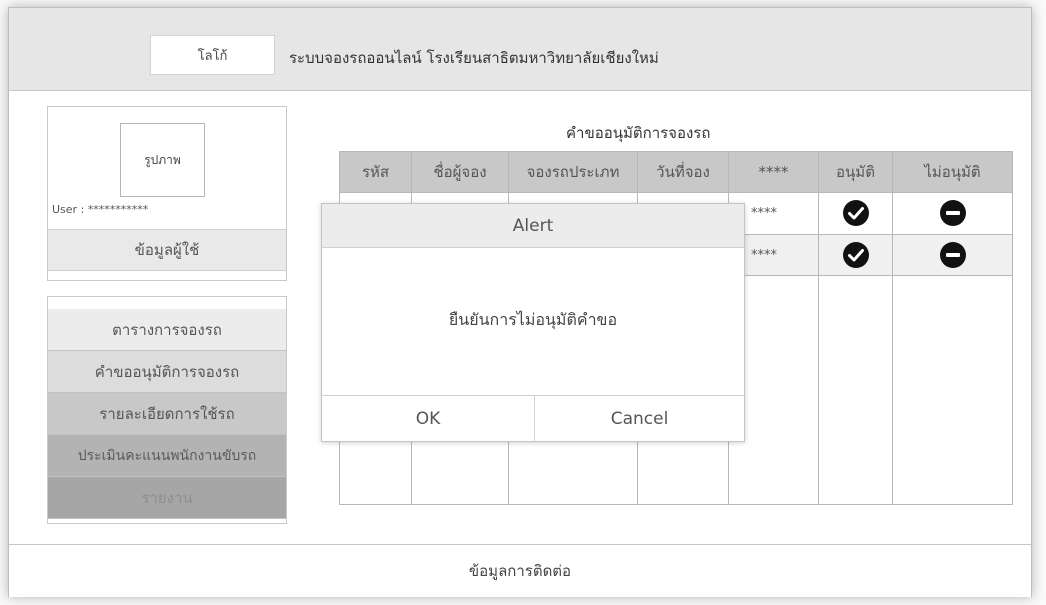  What do you see at coordinates (952, 172) in the screenshot?
I see `column-header-reject: ไม่อนุมัติ` at bounding box center [952, 172].